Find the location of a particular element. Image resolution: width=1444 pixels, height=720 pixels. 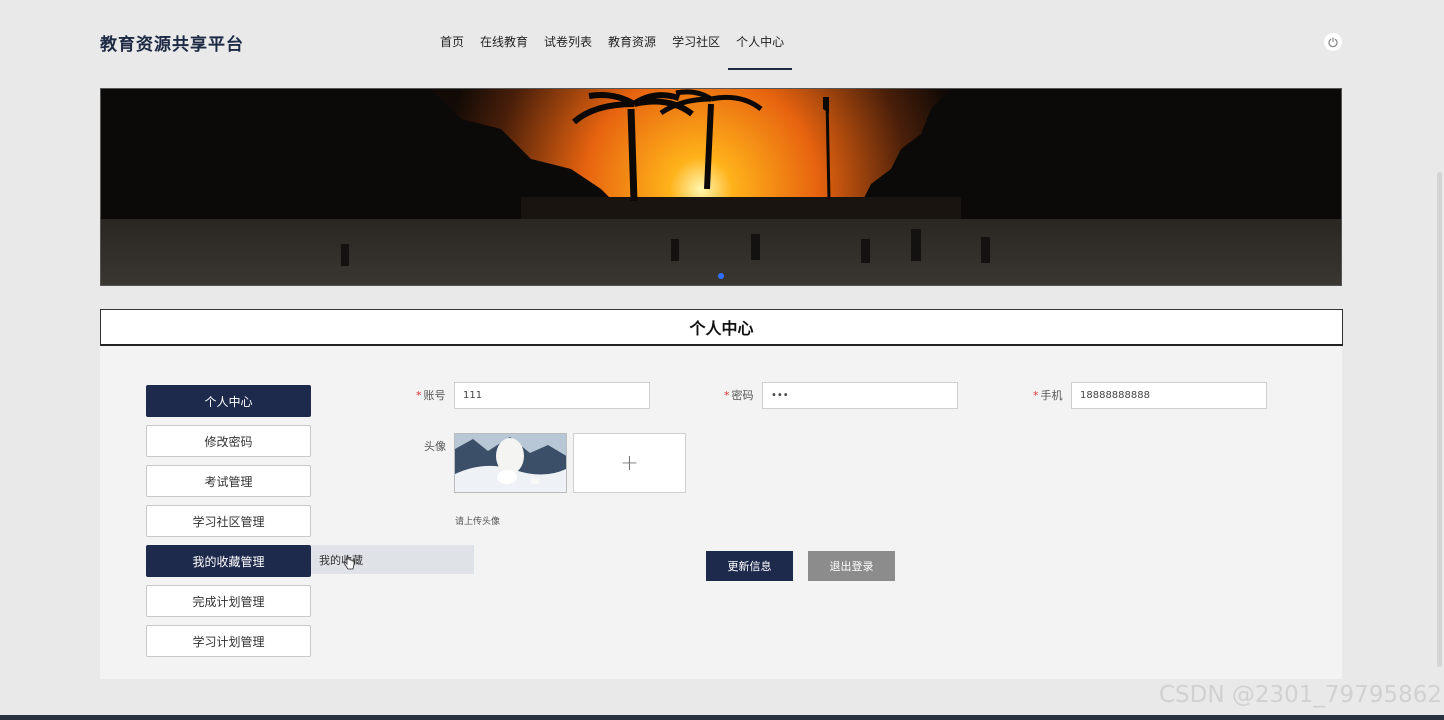

menu-study-plan-management: 学习计划管理 is located at coordinates (228, 641).